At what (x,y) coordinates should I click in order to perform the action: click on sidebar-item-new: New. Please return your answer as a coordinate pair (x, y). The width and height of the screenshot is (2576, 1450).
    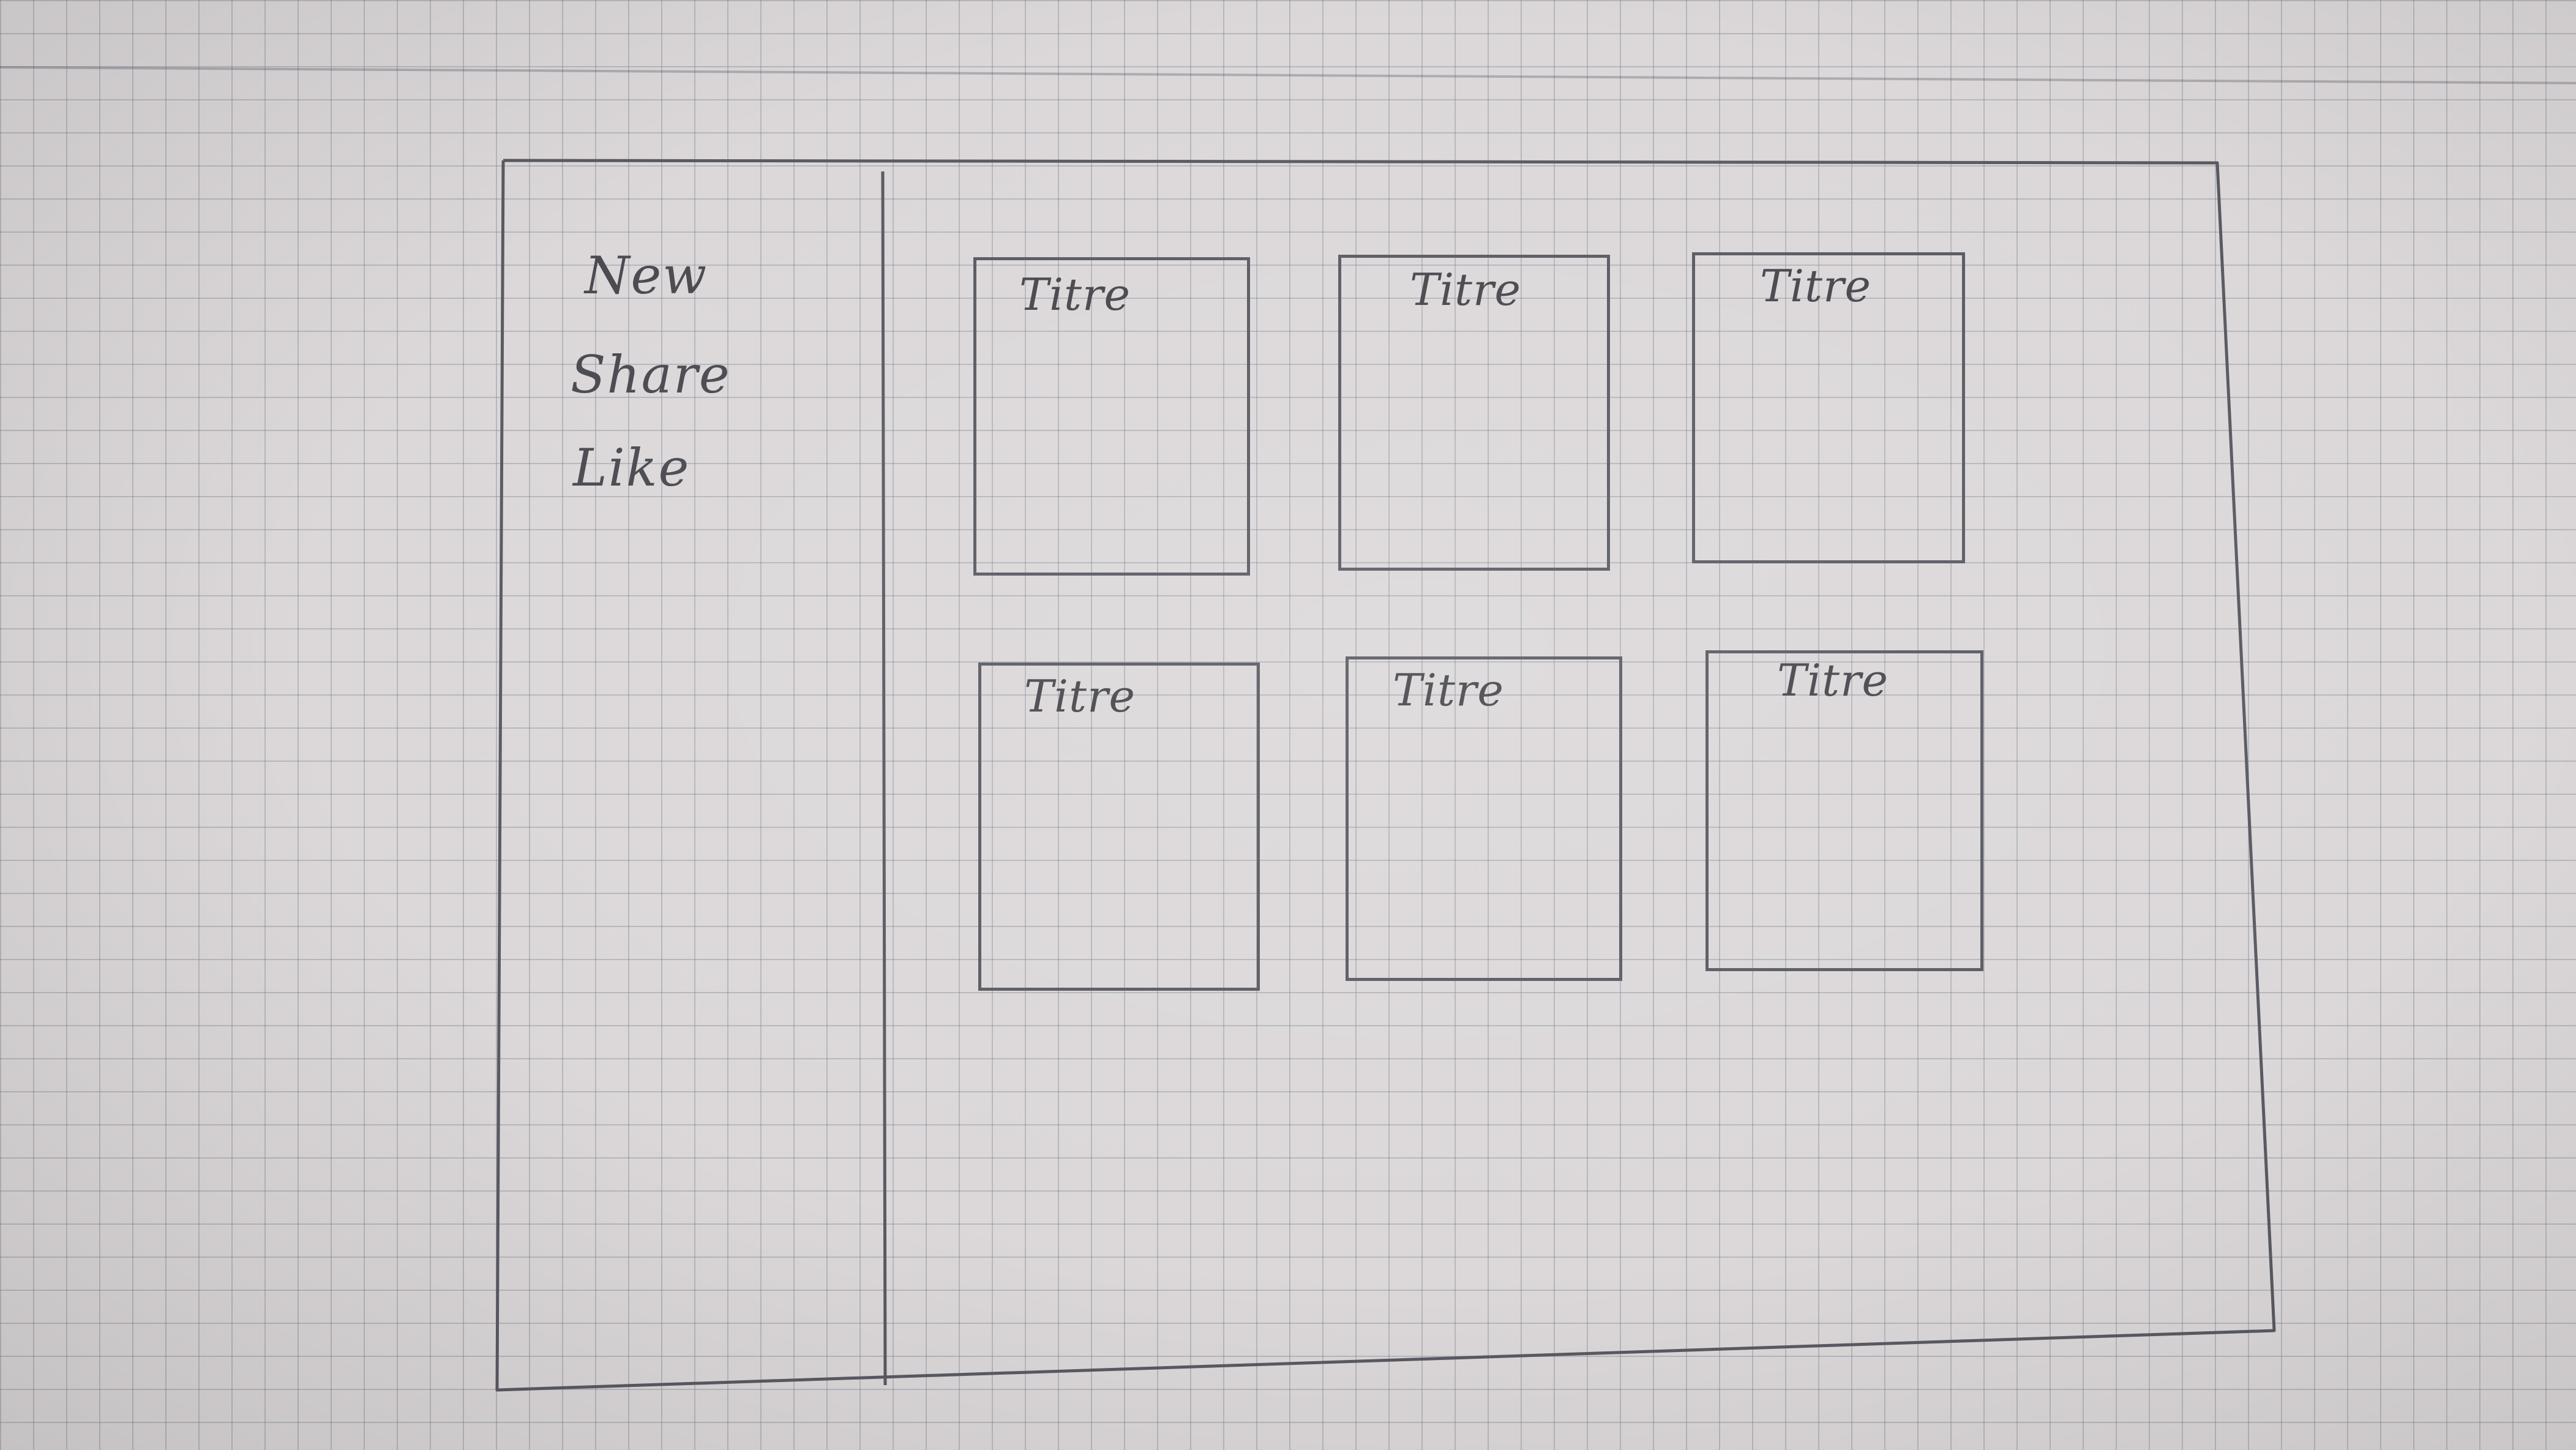
    Looking at the image, I should click on (646, 275).